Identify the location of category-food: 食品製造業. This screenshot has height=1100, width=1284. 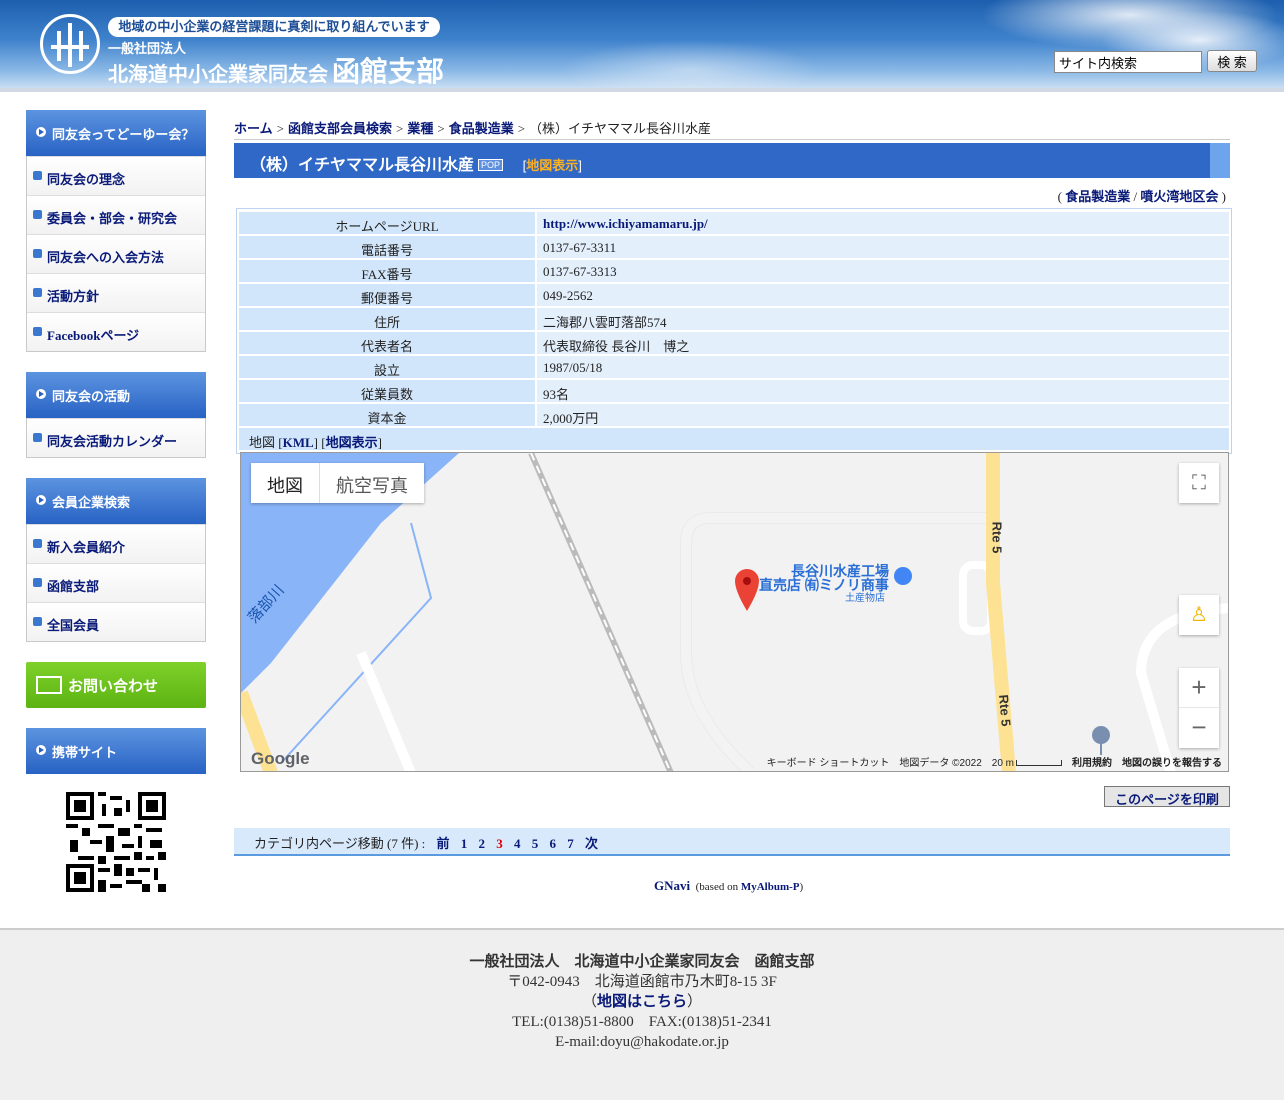
(1097, 196).